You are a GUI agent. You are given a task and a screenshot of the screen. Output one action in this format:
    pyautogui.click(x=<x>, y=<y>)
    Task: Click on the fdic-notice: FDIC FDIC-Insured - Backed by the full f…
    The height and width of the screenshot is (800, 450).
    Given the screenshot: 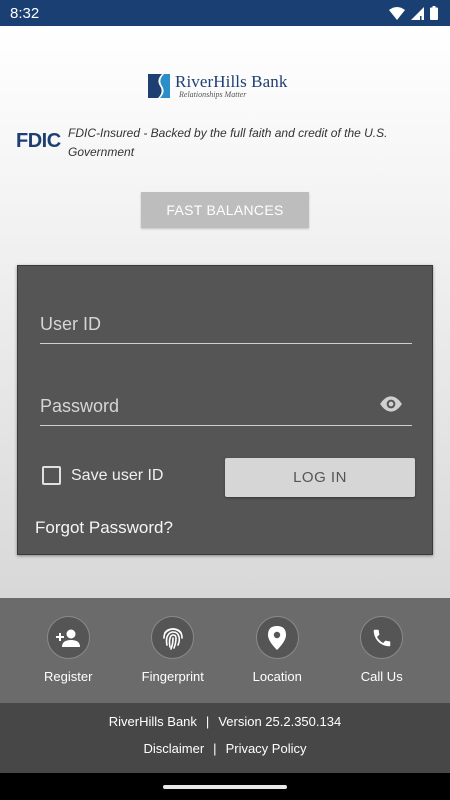 What is the action you would take?
    pyautogui.click(x=226, y=143)
    